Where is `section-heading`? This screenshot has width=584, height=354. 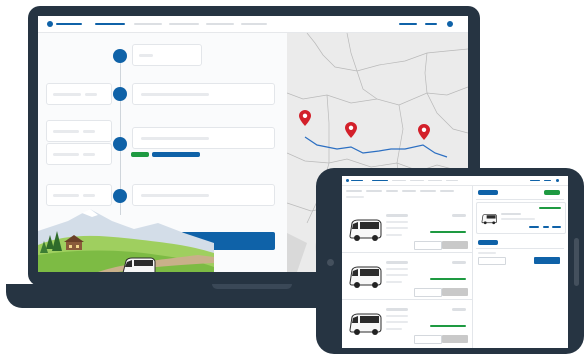
section-heading is located at coordinates (488, 242).